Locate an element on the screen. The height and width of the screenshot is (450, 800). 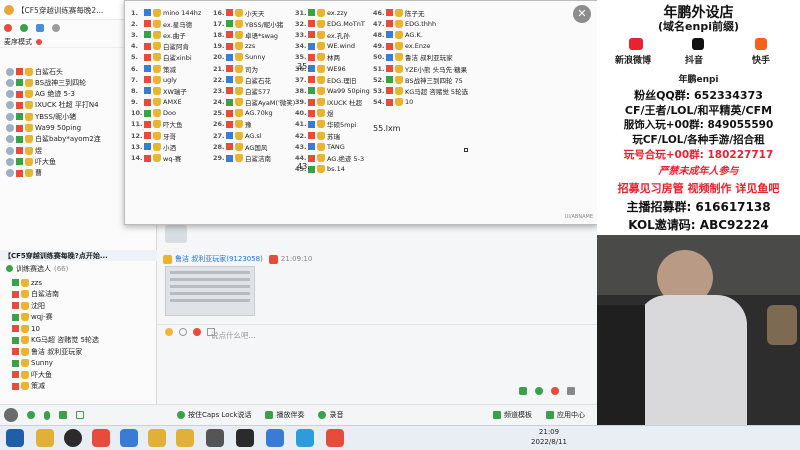
settings-icon is located at coordinates (80, 415).